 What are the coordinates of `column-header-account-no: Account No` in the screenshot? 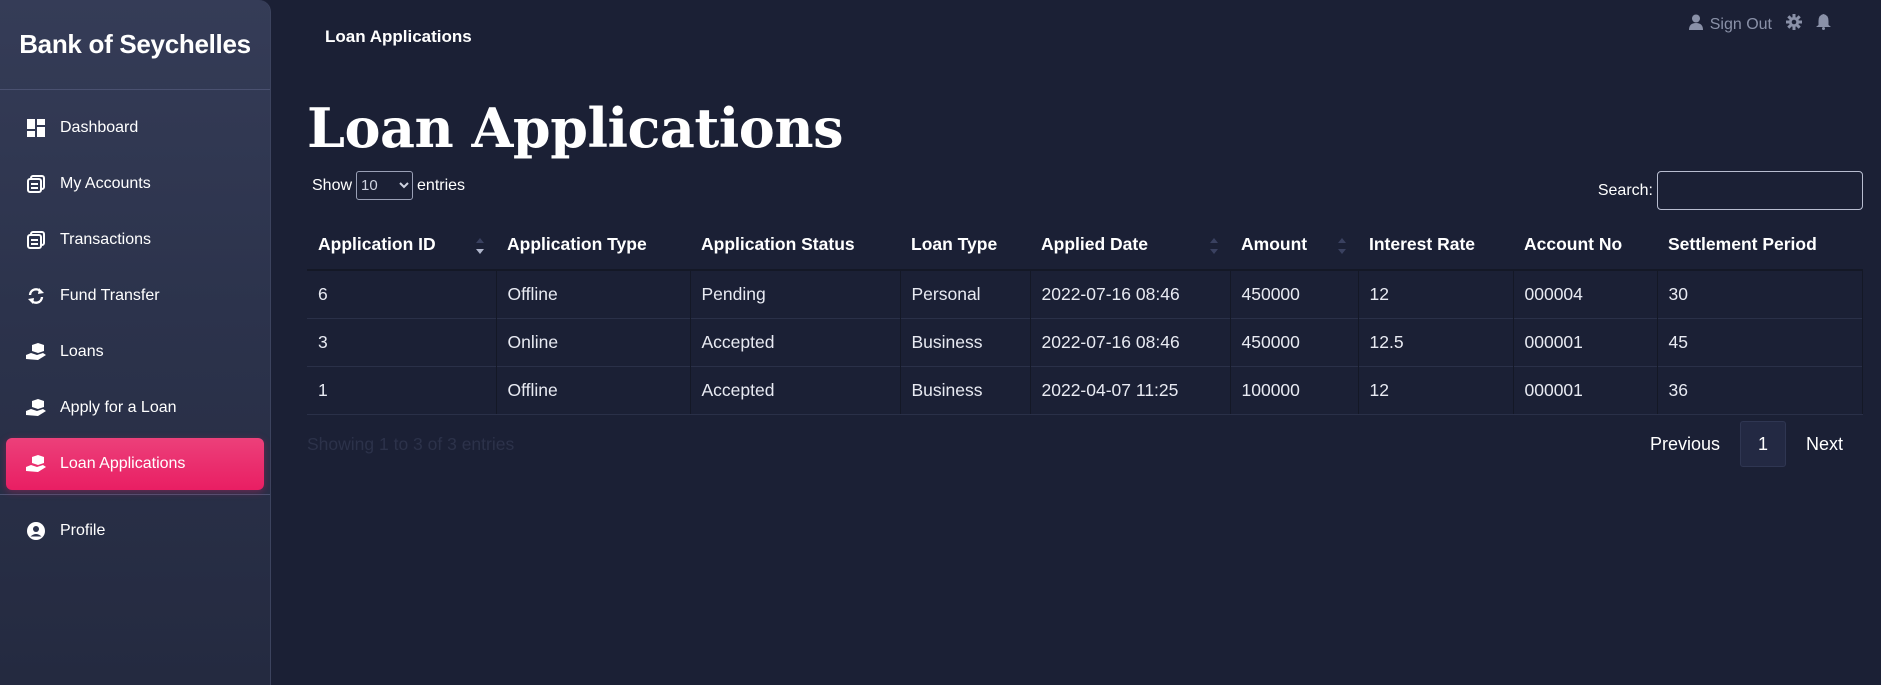 It's located at (1585, 245).